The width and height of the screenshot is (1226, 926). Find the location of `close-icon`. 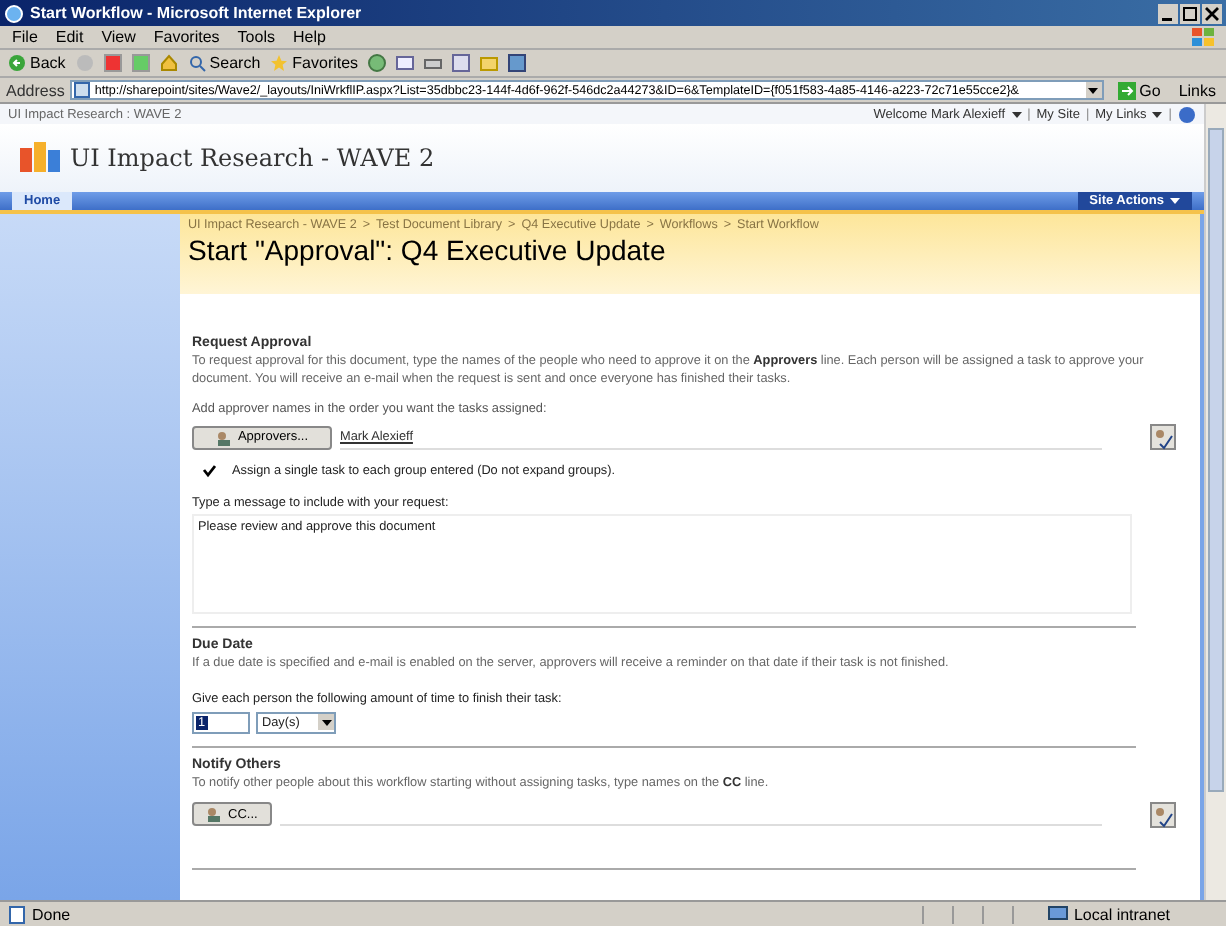

close-icon is located at coordinates (1212, 13).